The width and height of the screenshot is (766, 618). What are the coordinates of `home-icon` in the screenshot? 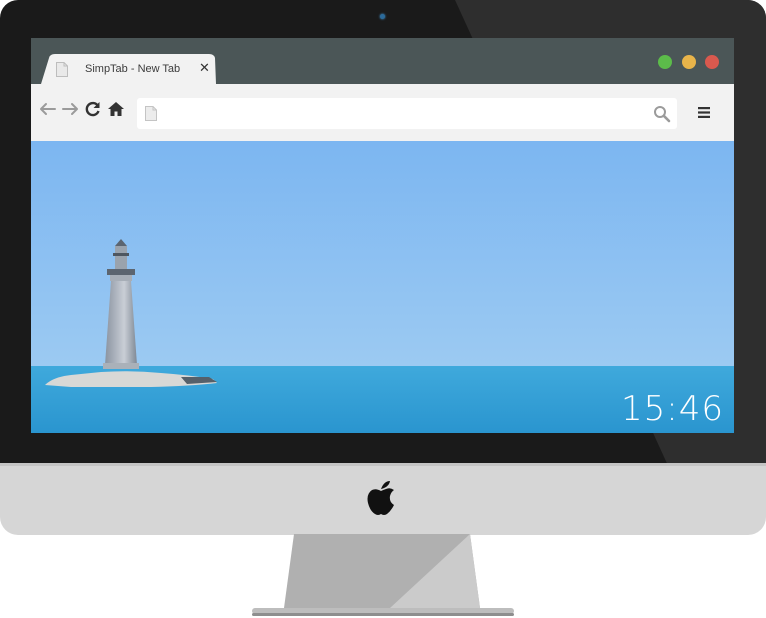 It's located at (116, 109).